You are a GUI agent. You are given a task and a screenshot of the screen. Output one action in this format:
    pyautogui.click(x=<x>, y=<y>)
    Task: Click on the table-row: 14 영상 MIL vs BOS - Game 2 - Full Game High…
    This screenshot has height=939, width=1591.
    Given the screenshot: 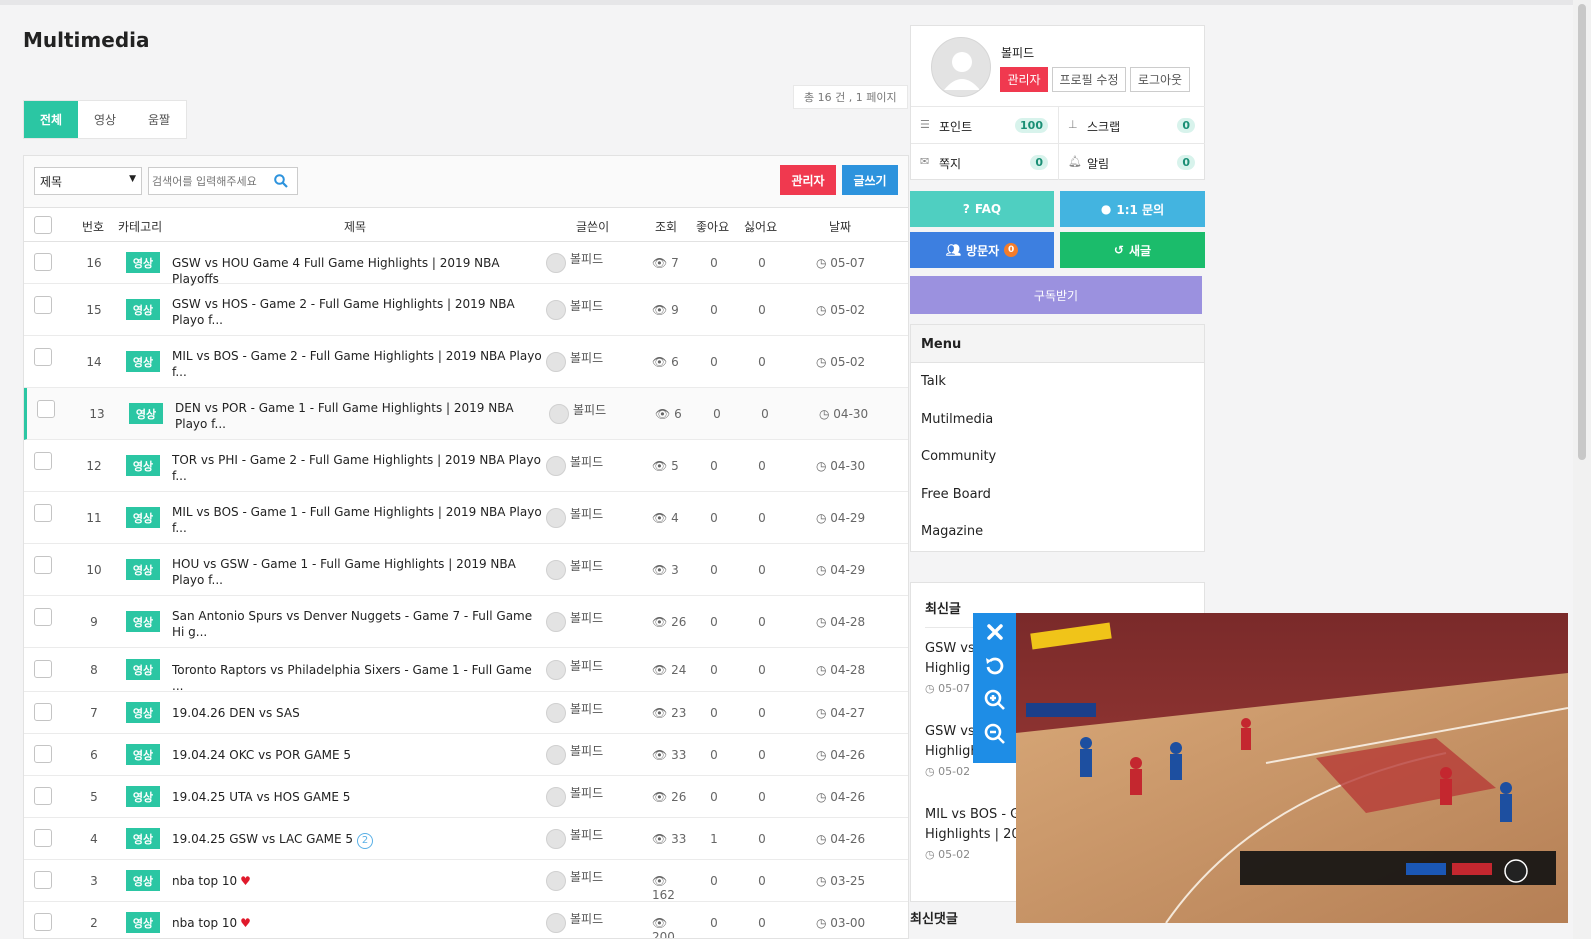 What is the action you would take?
    pyautogui.click(x=466, y=362)
    